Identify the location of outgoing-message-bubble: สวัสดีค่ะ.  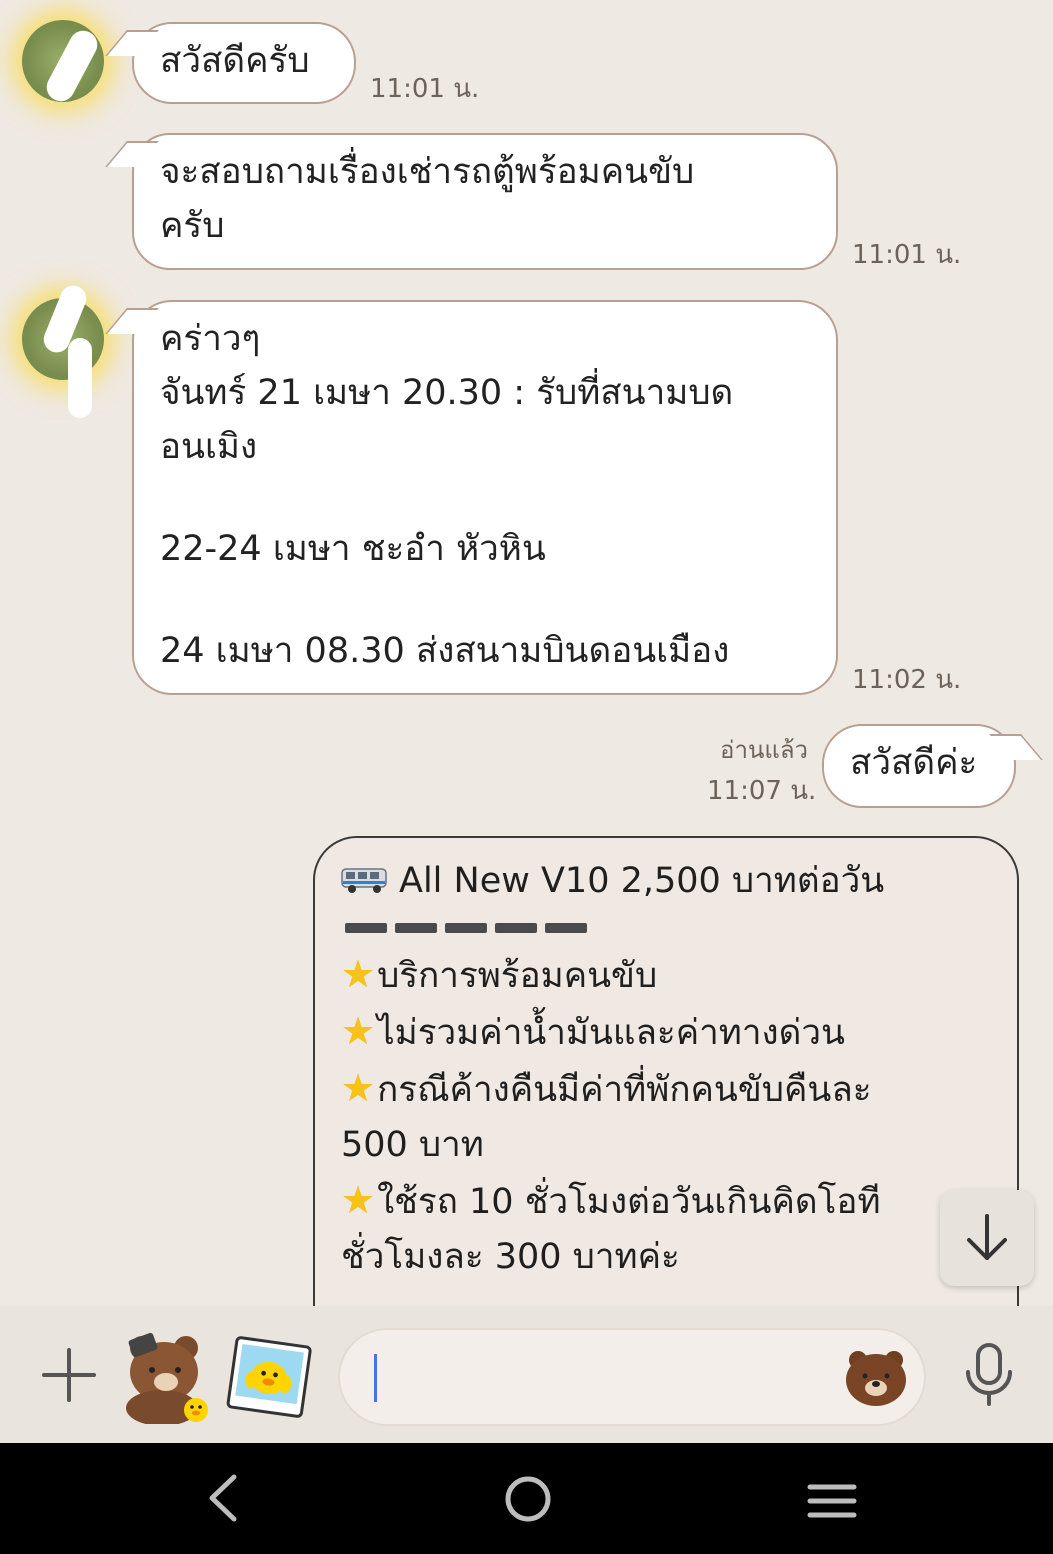
(919, 766).